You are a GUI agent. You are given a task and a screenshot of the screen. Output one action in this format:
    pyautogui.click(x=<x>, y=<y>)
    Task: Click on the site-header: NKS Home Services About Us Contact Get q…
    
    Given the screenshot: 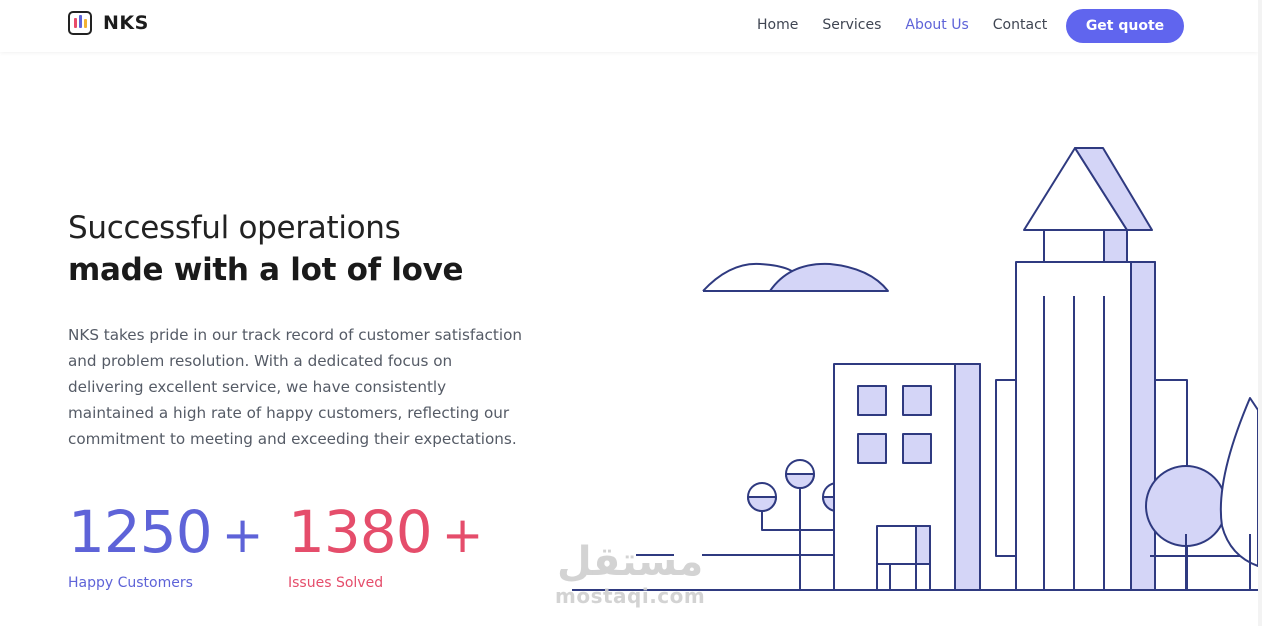 What is the action you would take?
    pyautogui.click(x=629, y=26)
    